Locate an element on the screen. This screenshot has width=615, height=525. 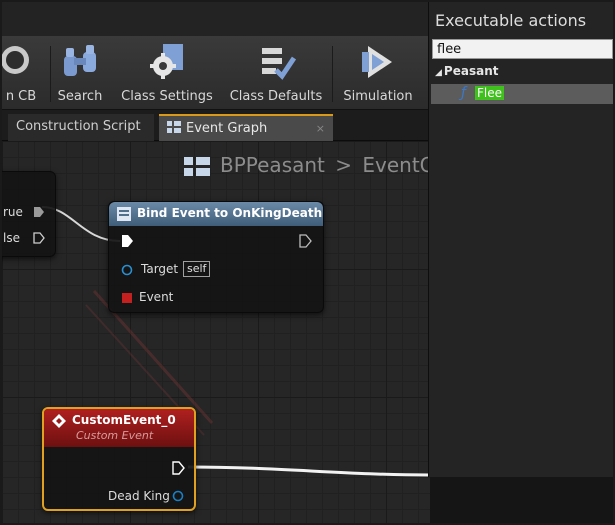
category-label: Peasant is located at coordinates (471, 71).